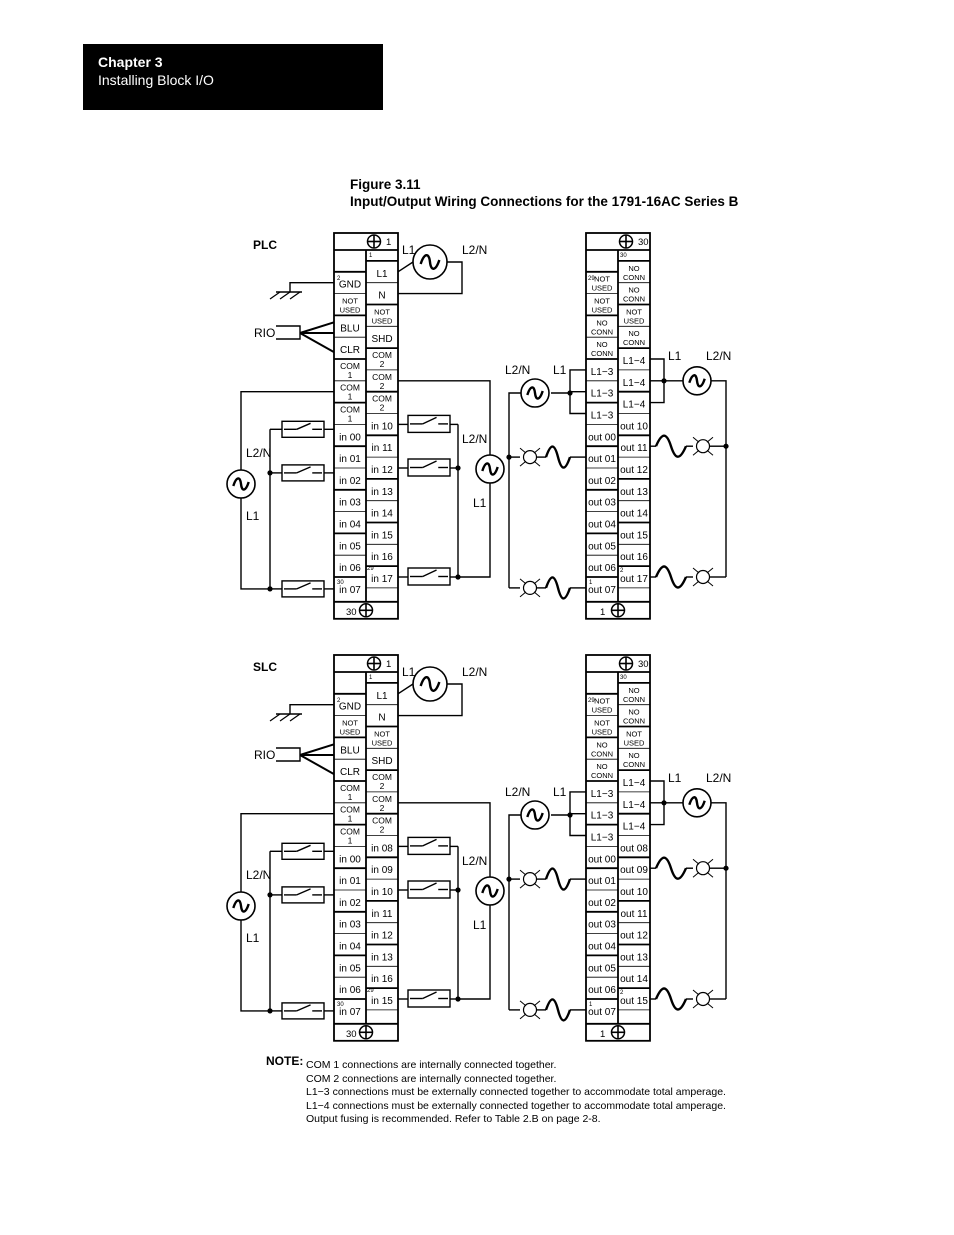  Describe the element at coordinates (350, 437) in the screenshot. I see `terminal-label: in 00` at that location.